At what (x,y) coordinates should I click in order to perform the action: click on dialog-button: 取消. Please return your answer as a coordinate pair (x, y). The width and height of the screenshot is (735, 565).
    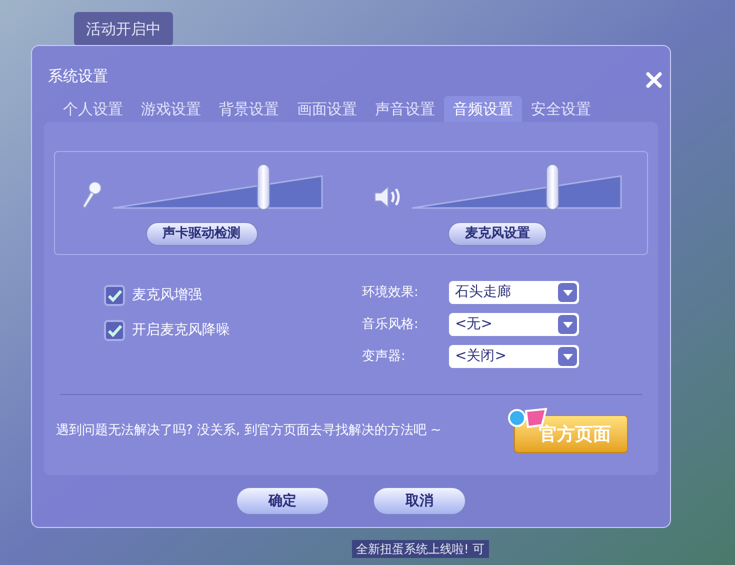
    Looking at the image, I should click on (419, 501).